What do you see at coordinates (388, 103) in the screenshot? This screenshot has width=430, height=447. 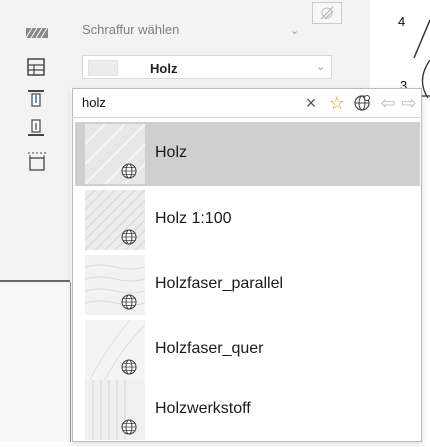 I see `back-arrow-icon: ⇦` at bounding box center [388, 103].